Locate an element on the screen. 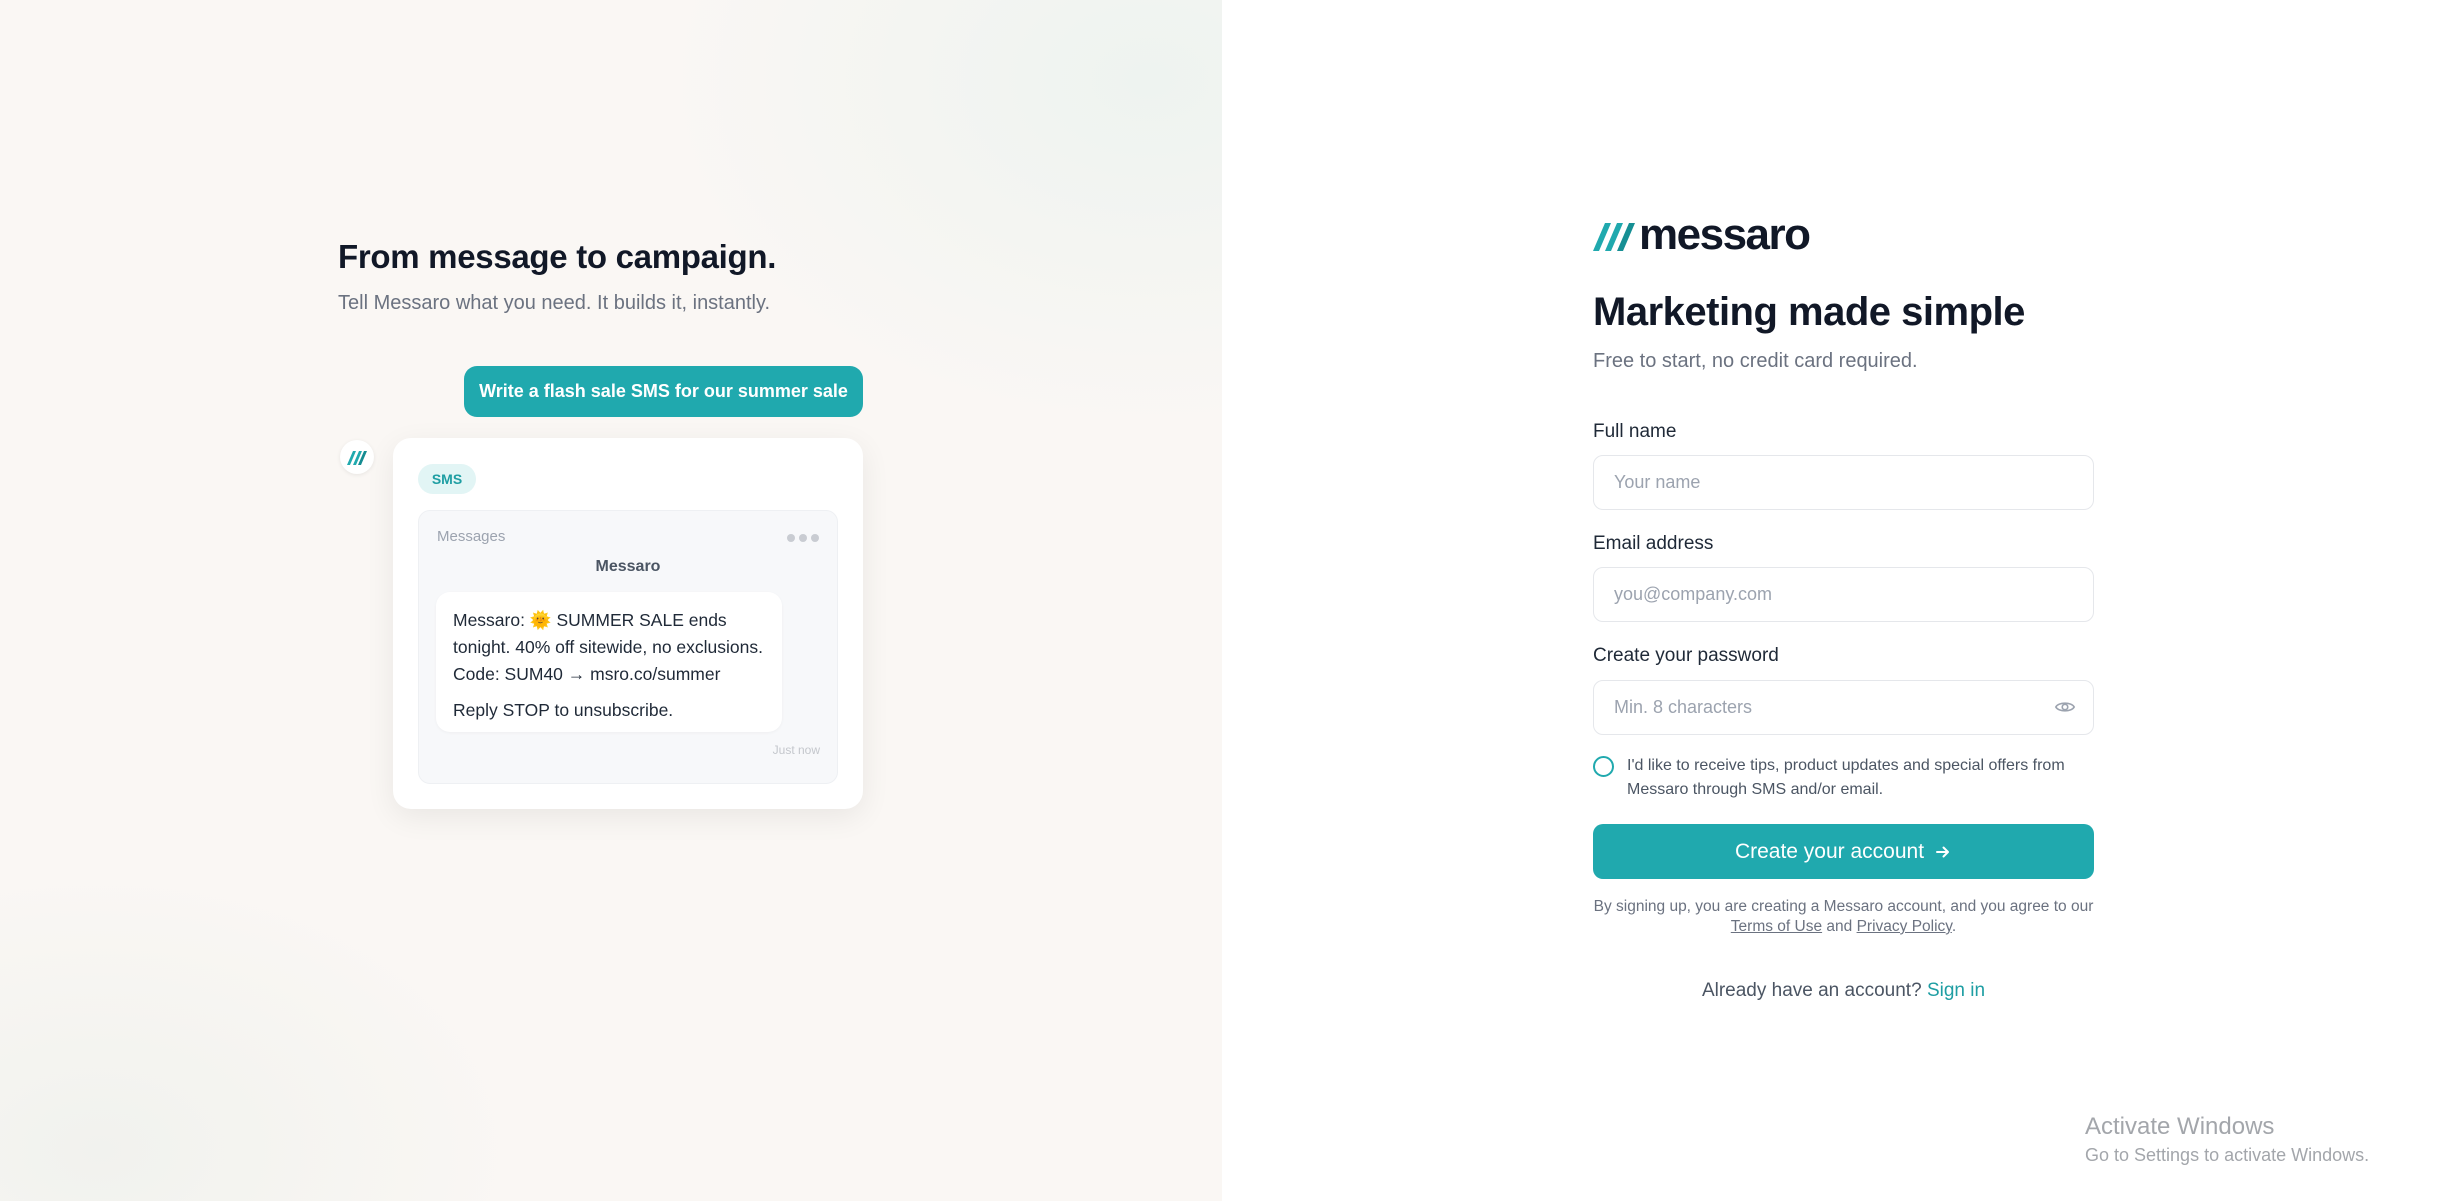 Image resolution: width=2451 pixels, height=1201 pixels. contact-name: Messaro is located at coordinates (628, 566).